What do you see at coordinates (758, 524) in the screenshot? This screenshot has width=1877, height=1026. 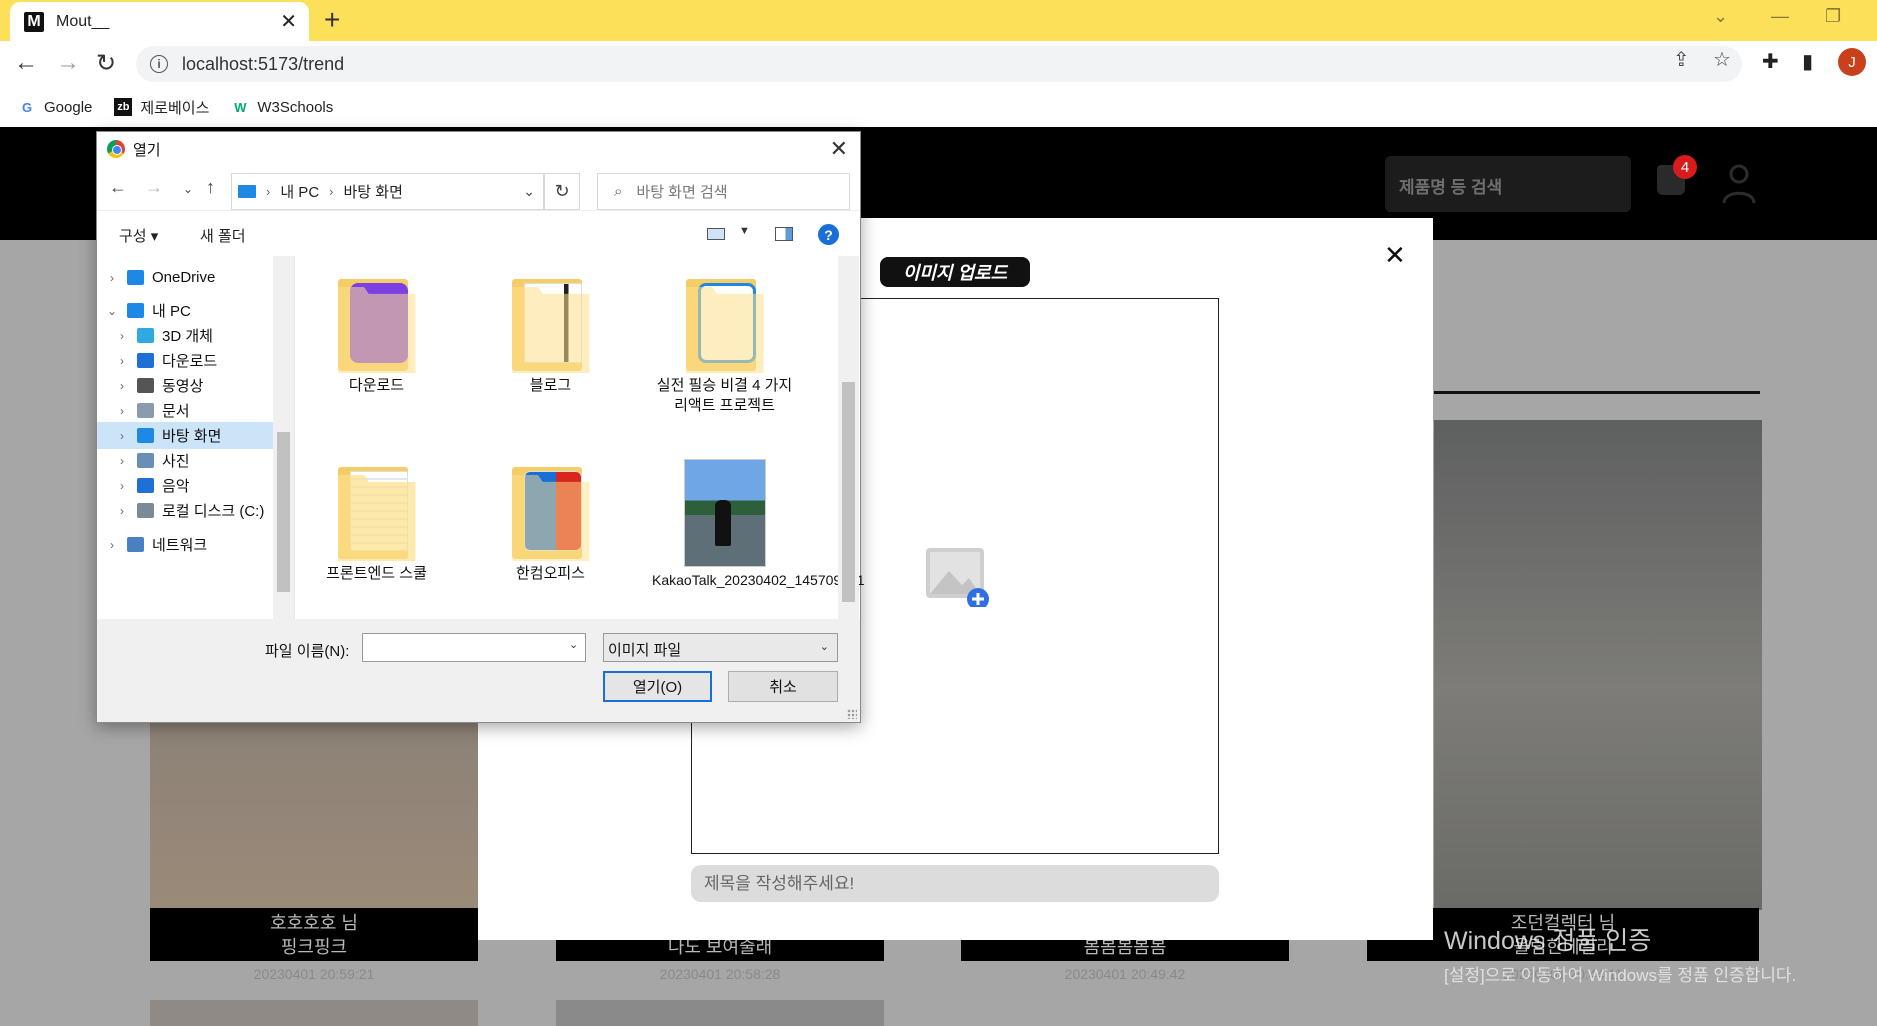 I see `image-file-item: KakaoTalk_20230402_145709251` at bounding box center [758, 524].